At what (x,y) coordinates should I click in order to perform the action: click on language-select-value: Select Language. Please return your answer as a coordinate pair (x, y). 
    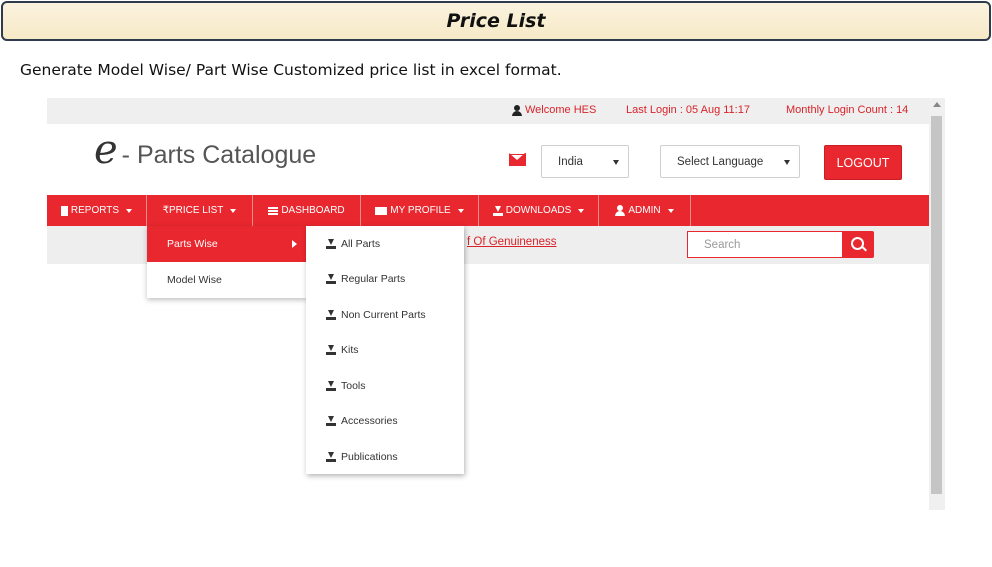
    Looking at the image, I should click on (720, 161).